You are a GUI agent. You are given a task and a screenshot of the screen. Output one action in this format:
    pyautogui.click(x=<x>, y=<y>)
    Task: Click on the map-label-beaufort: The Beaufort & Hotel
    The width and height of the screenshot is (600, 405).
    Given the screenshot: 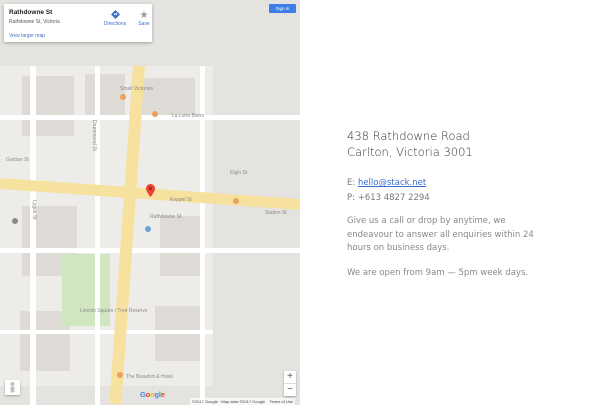 What is the action you would take?
    pyautogui.click(x=149, y=377)
    